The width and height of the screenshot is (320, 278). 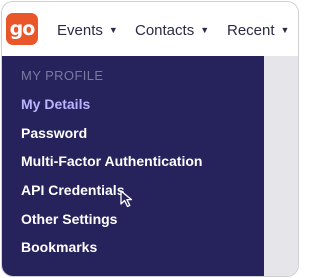 What do you see at coordinates (55, 104) in the screenshot?
I see `menu-item-my-details: My Details` at bounding box center [55, 104].